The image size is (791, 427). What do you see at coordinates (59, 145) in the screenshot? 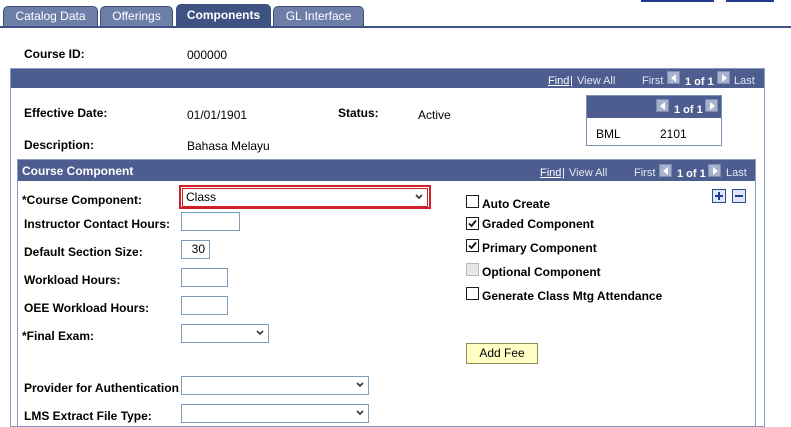
I see `description-label: Description:` at bounding box center [59, 145].